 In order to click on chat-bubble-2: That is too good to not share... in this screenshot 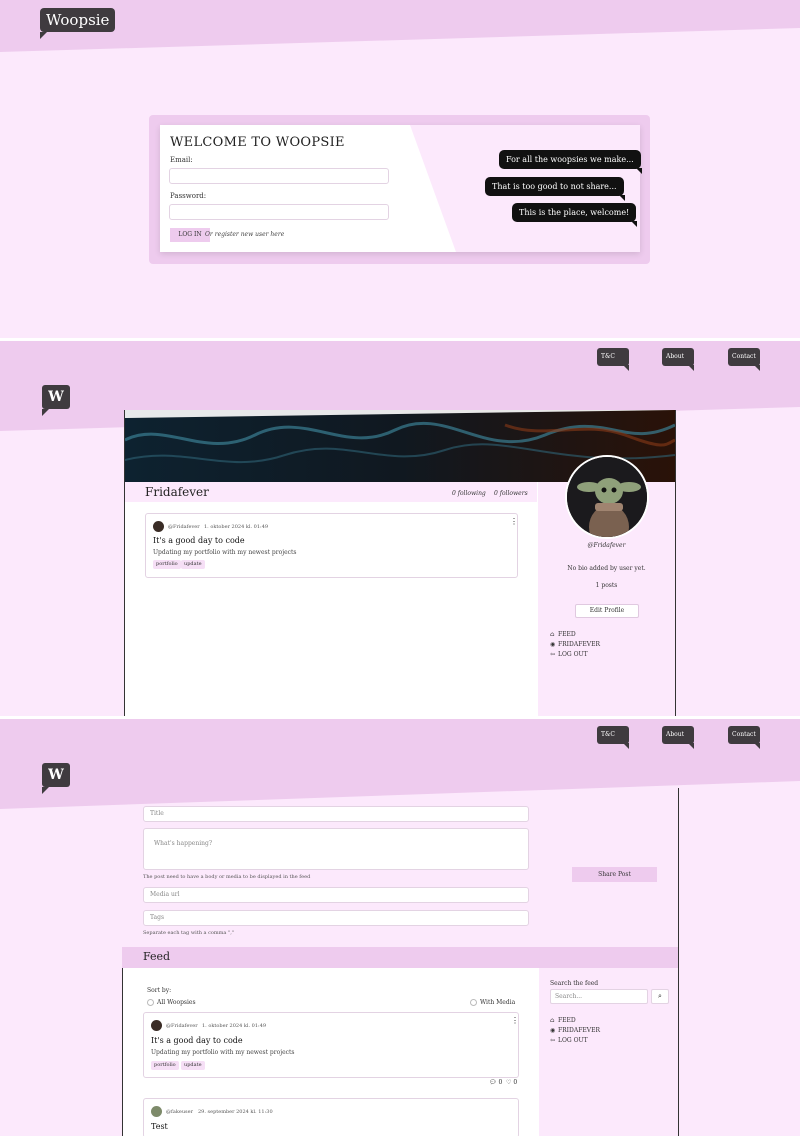, I will do `click(555, 189)`.